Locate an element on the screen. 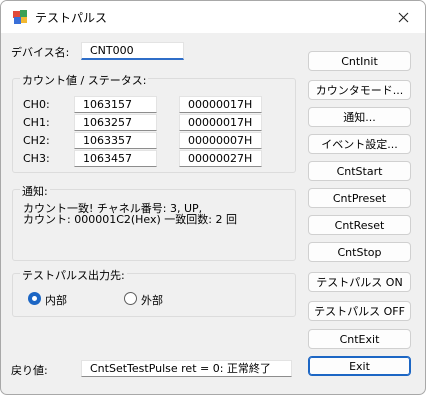 This screenshot has height=395, width=426. ch3-count-field: 1063457 is located at coordinates (115, 158).